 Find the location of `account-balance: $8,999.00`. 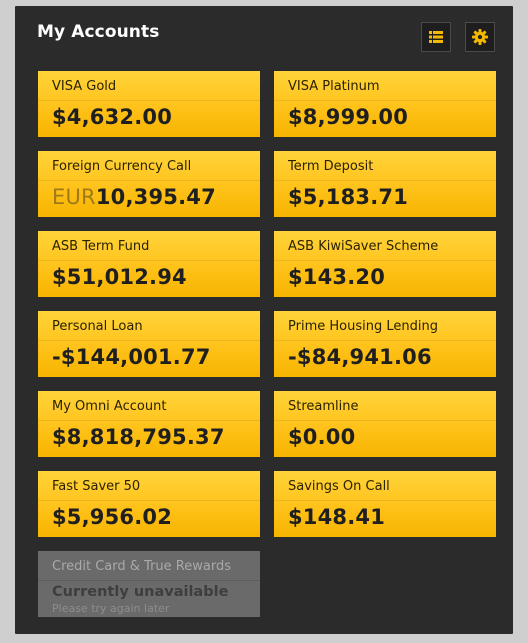

account-balance: $8,999.00 is located at coordinates (348, 117).